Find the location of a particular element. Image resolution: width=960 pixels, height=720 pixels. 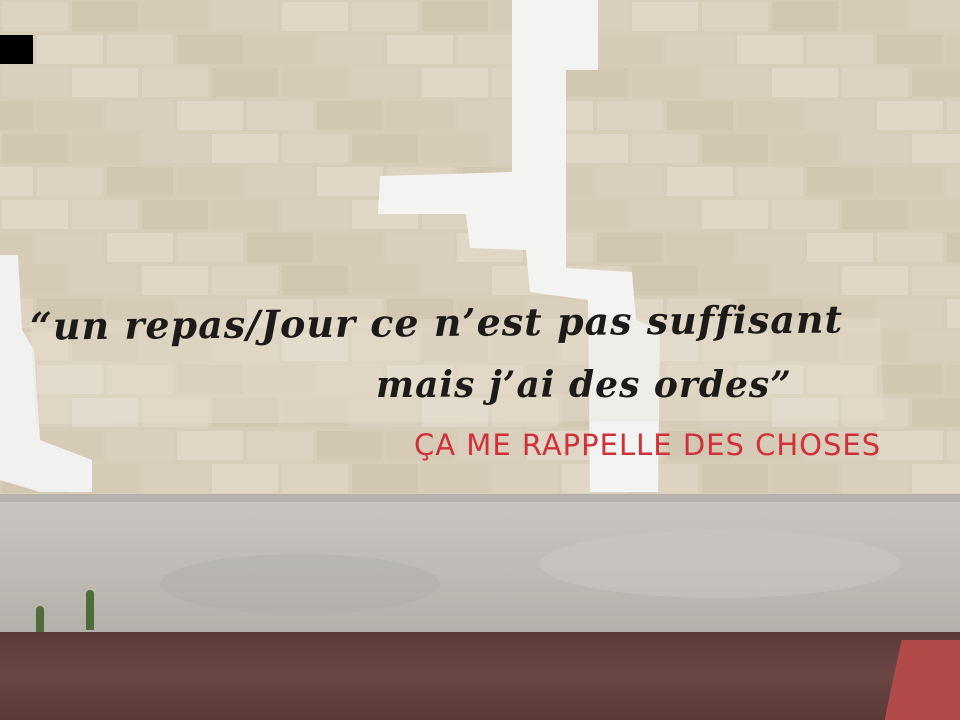

red-pavement is located at coordinates (480, 676).